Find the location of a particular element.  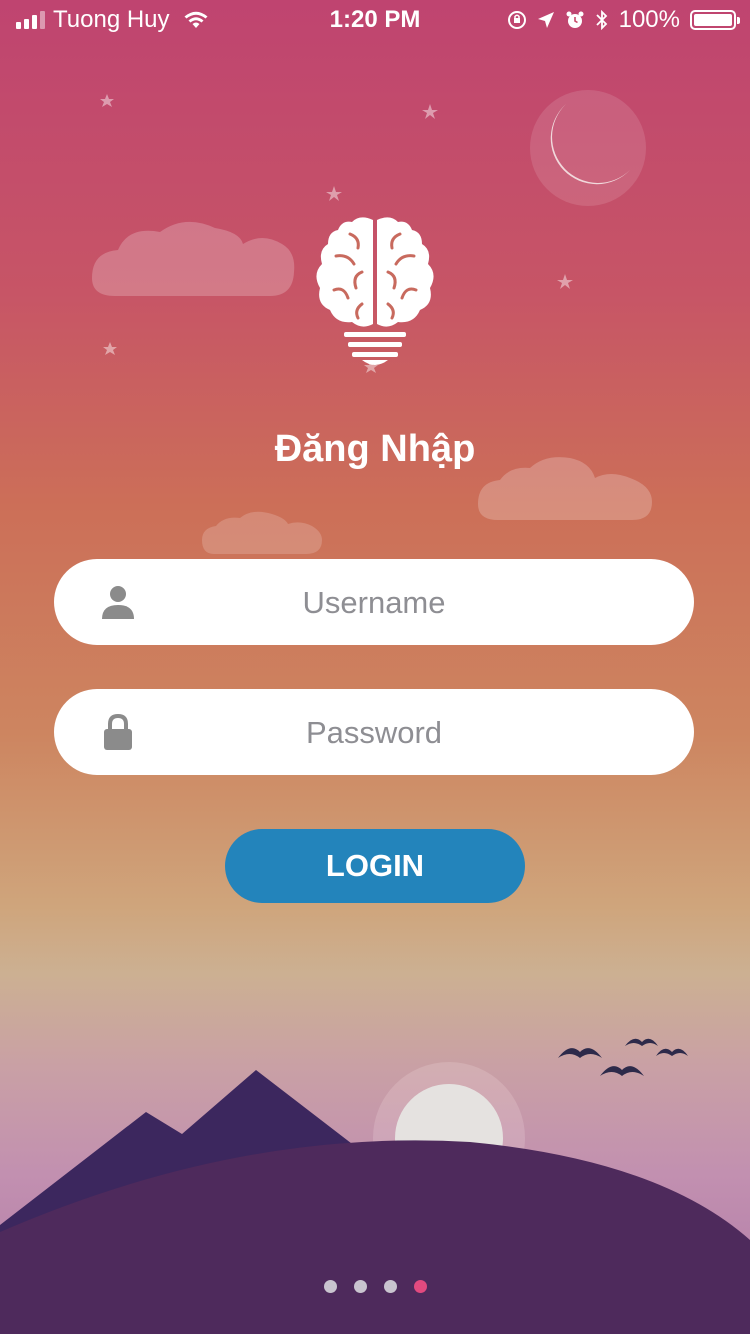

username-input is located at coordinates (374, 603).